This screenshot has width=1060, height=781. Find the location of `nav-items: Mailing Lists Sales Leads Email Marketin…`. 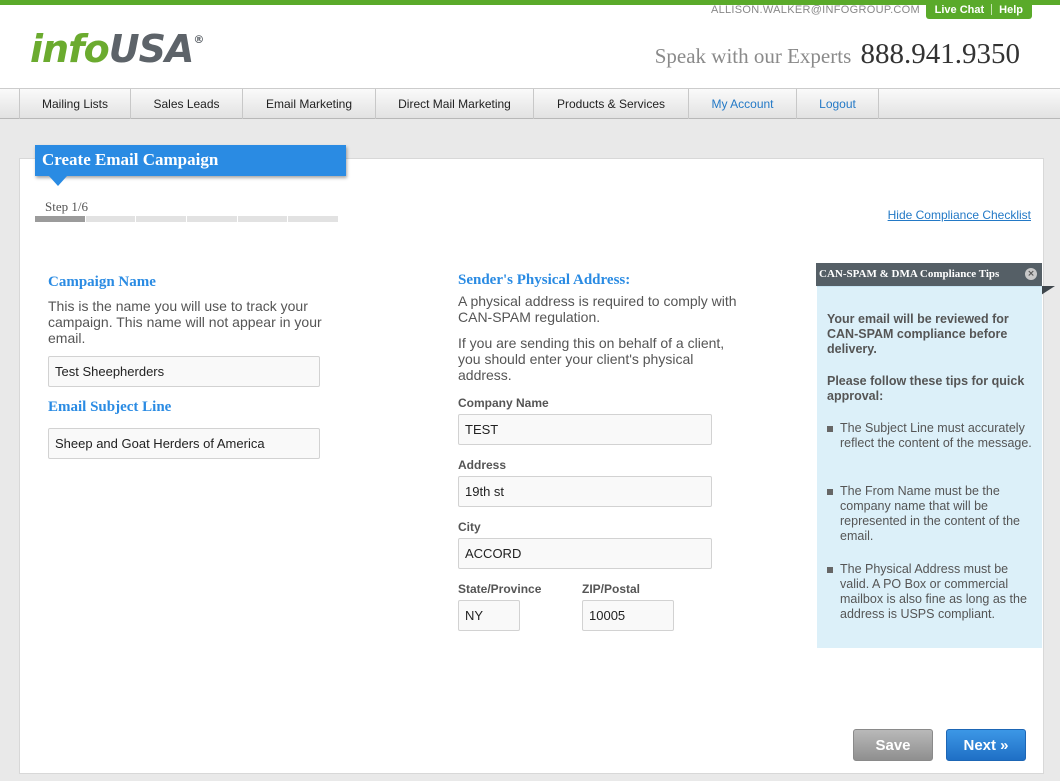

nav-items: Mailing Lists Sales Leads Email Marketin… is located at coordinates (449, 104).